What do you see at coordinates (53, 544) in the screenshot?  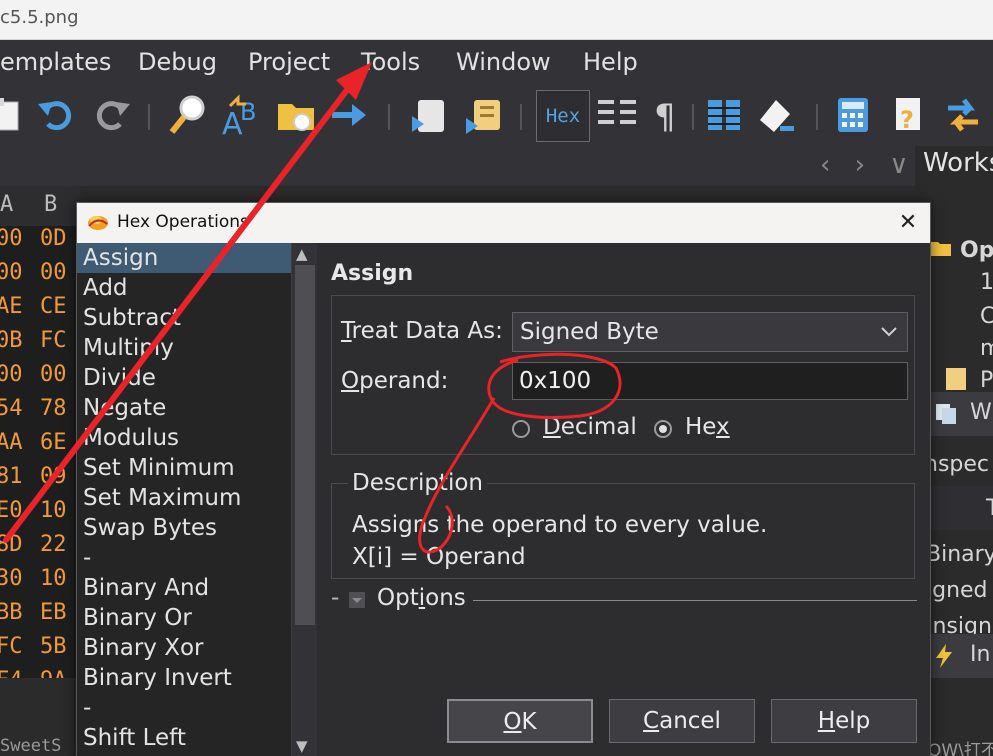 I see `hex-byte: 22` at bounding box center [53, 544].